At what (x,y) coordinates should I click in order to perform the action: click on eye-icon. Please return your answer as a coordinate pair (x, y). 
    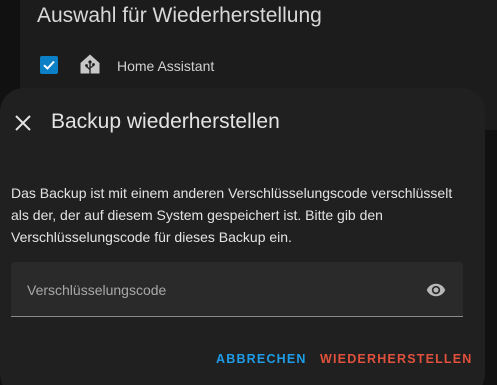
    Looking at the image, I should click on (436, 290).